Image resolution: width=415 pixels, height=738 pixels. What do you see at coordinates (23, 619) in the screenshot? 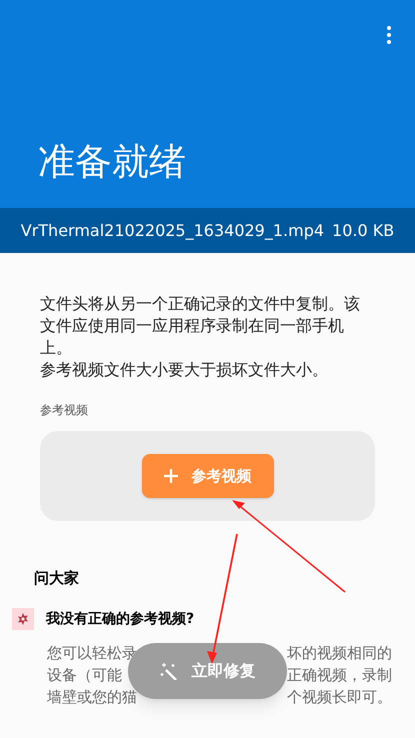
I see `gear-icon` at bounding box center [23, 619].